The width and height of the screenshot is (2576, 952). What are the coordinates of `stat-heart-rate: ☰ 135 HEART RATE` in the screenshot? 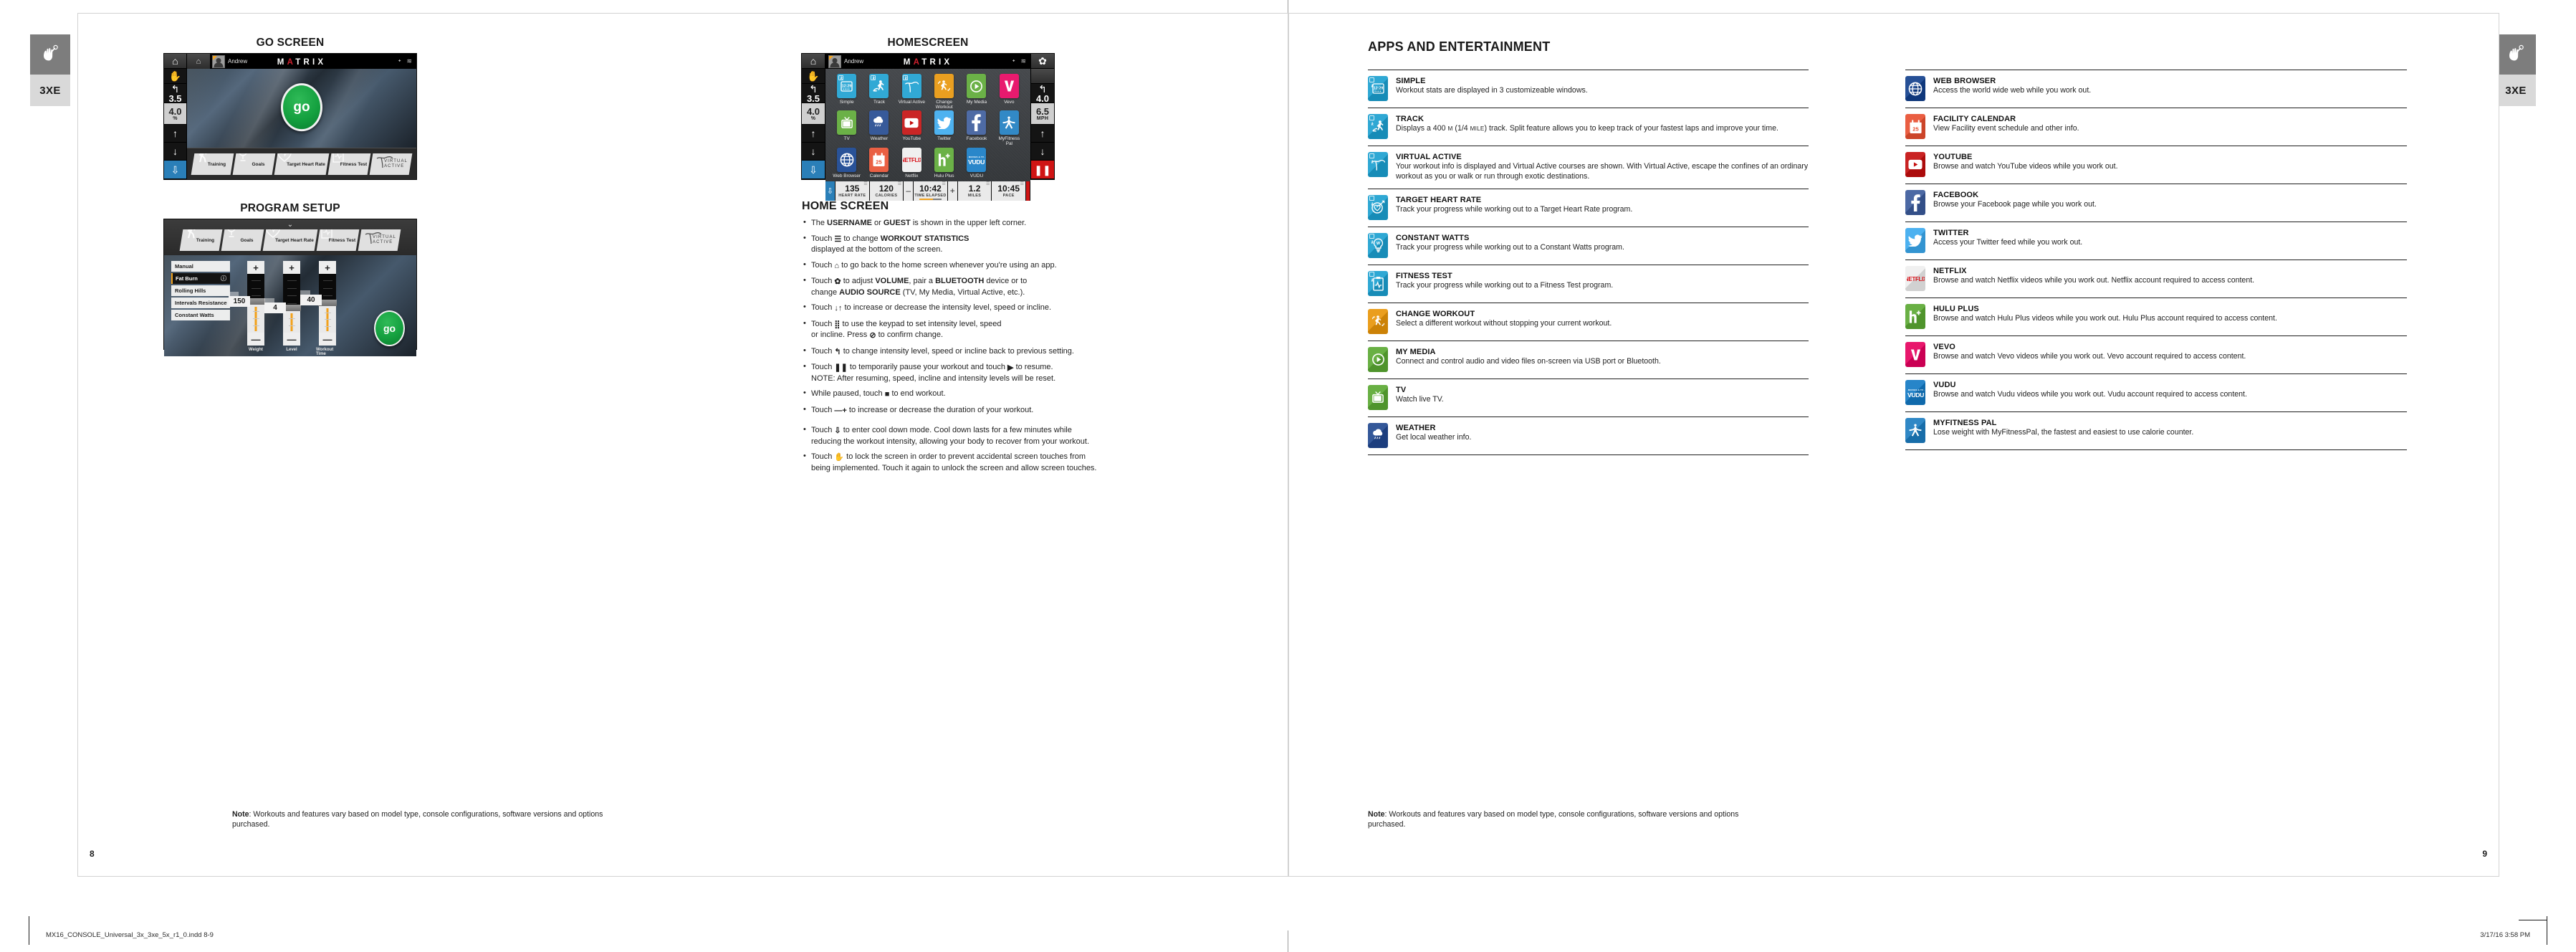 It's located at (852, 191).